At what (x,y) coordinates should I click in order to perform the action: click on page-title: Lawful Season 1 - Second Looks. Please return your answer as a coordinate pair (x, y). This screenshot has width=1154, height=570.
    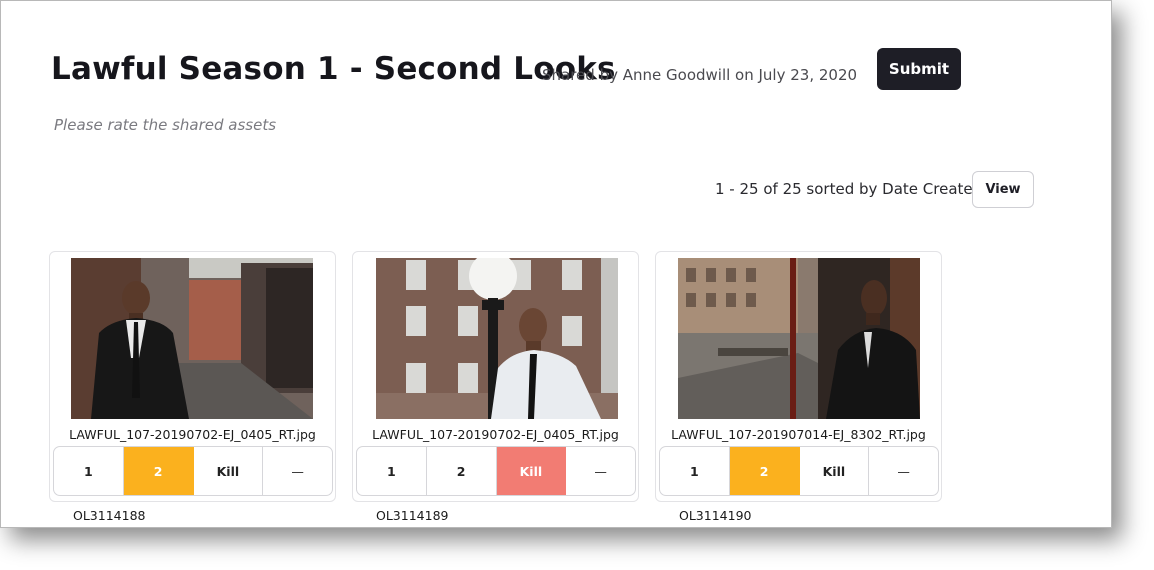
    Looking at the image, I should click on (333, 69).